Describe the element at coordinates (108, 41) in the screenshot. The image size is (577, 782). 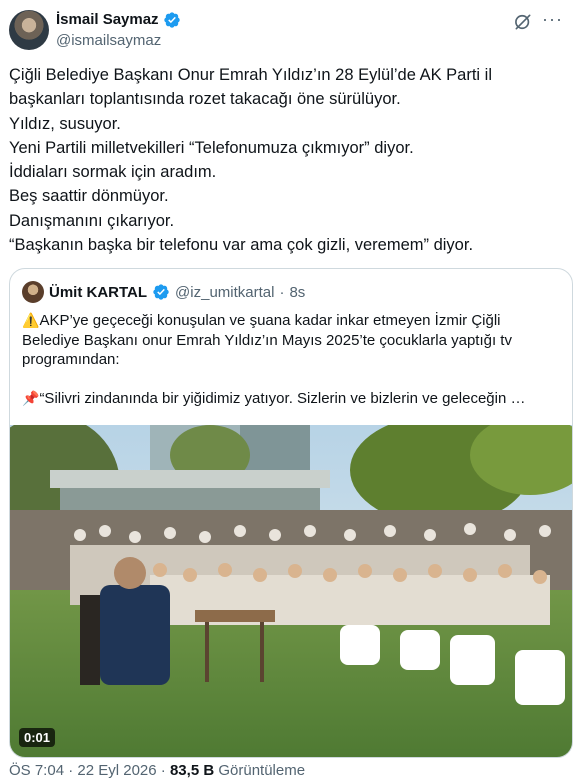
I see `author-handle: @ismailsaymaz` at that location.